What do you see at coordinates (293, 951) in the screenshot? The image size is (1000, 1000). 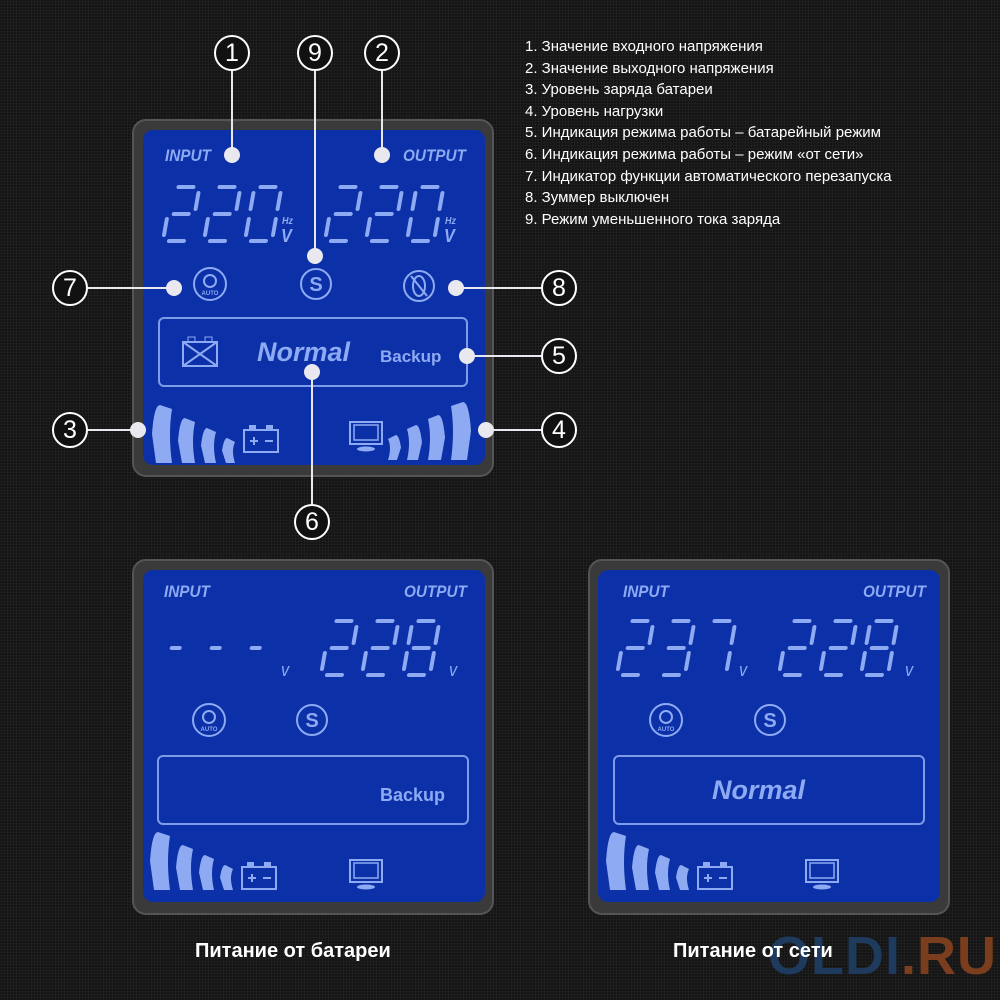 I see `battery-caption: Питание от батареи` at bounding box center [293, 951].